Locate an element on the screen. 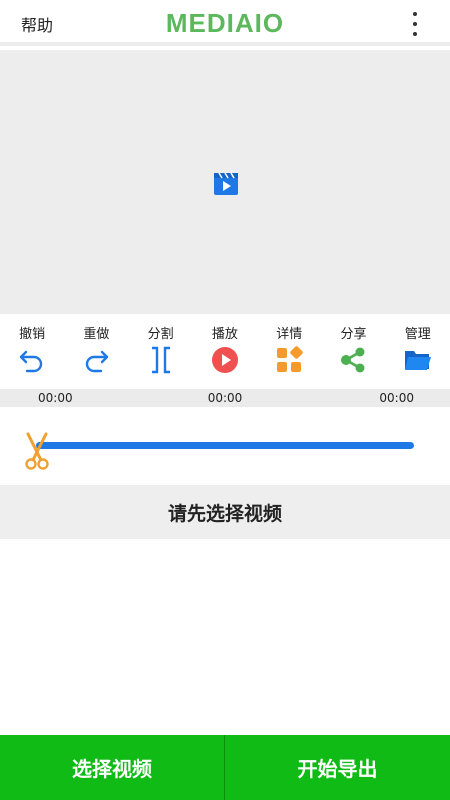 This screenshot has height=800, width=450. split-button: 分割 is located at coordinates (161, 351).